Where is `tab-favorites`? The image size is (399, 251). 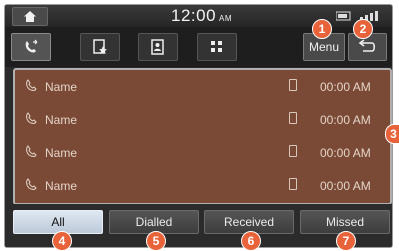
tab-favorites is located at coordinates (100, 47).